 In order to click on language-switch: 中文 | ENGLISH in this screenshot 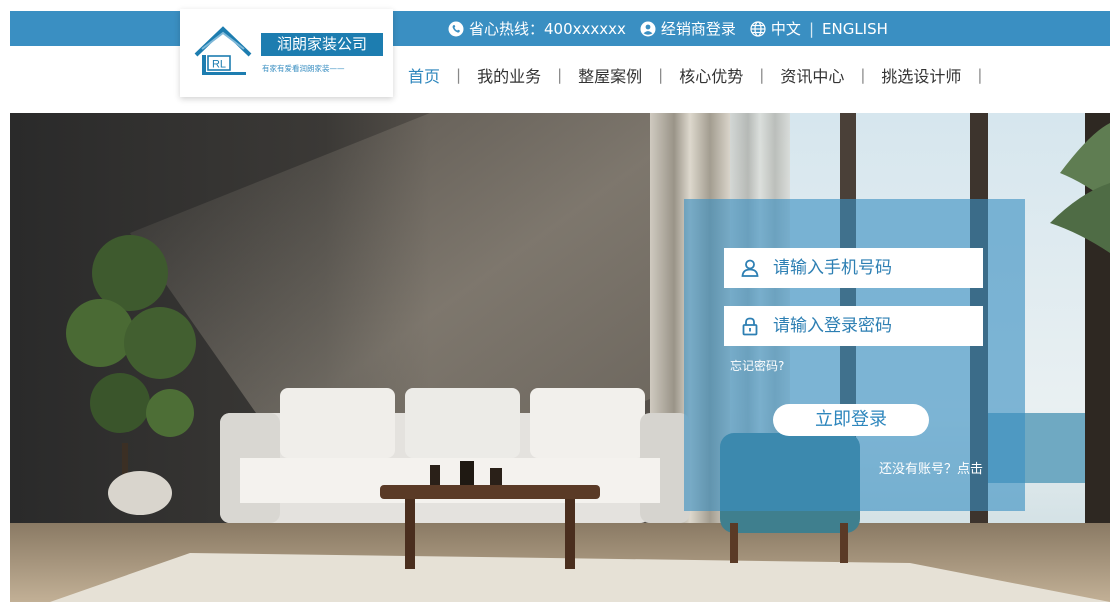, I will do `click(819, 28)`.